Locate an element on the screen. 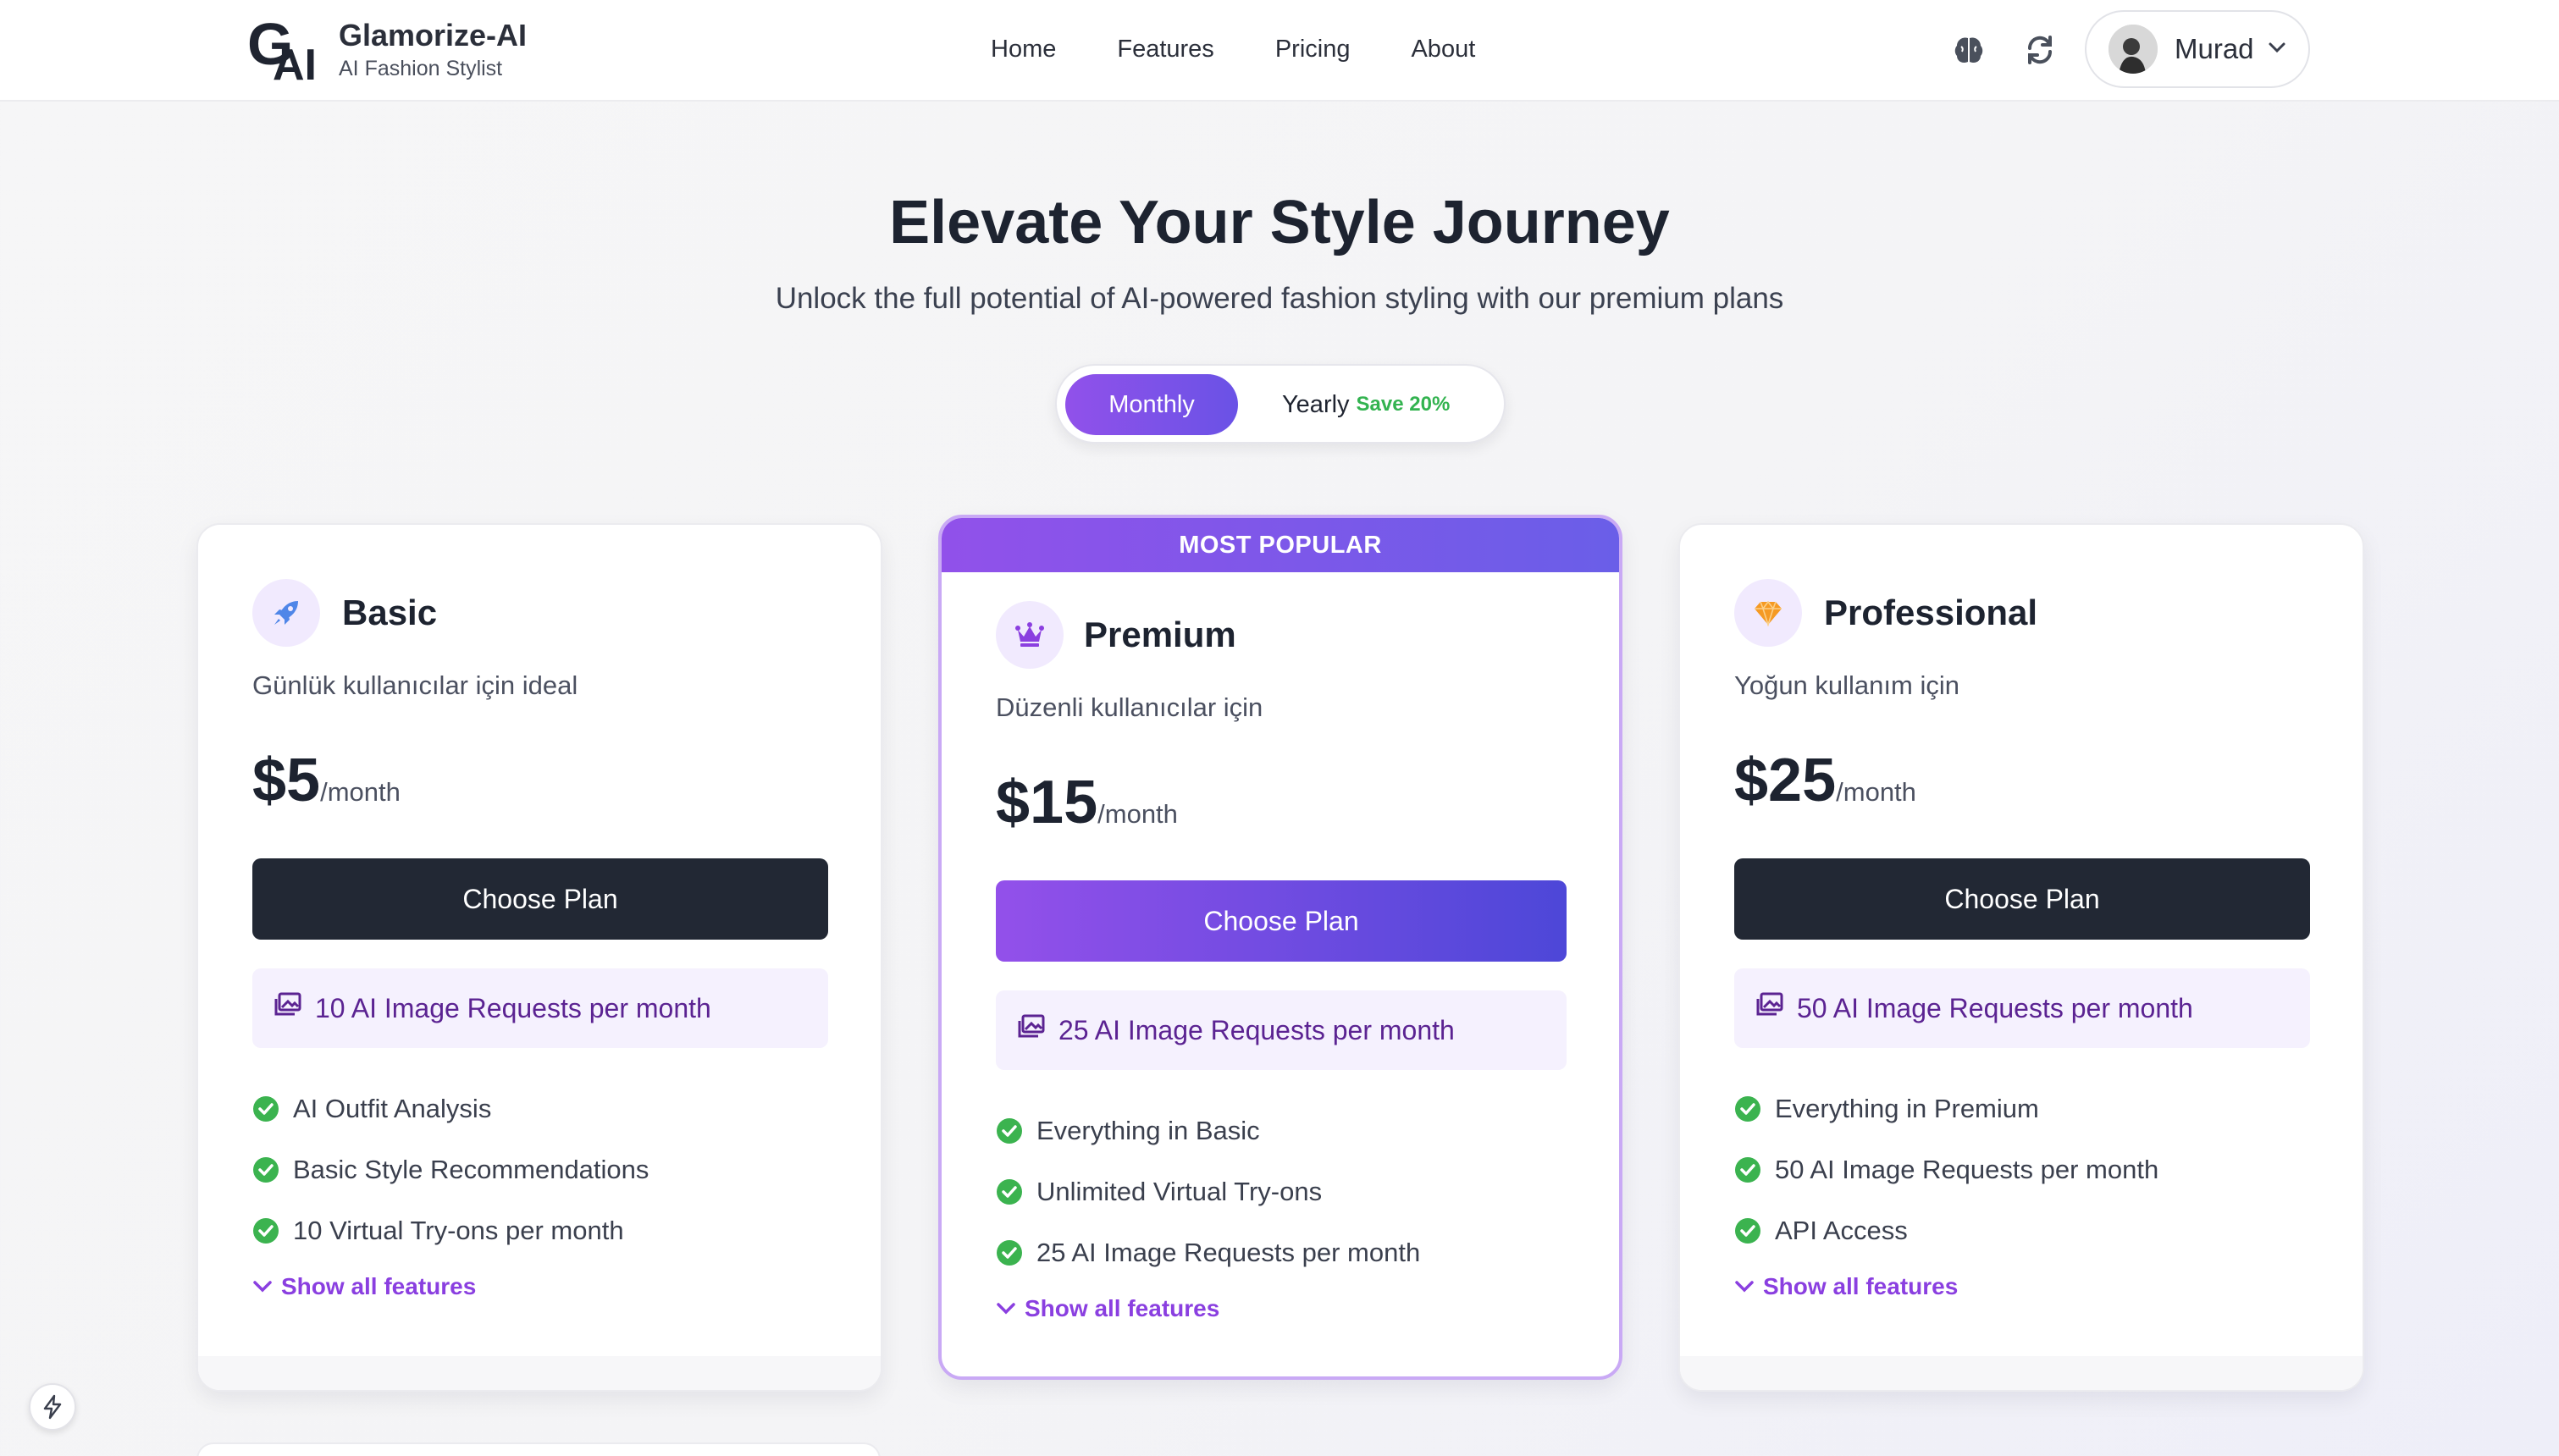 Image resolution: width=2559 pixels, height=1456 pixels. plan-name: Basic is located at coordinates (390, 613).